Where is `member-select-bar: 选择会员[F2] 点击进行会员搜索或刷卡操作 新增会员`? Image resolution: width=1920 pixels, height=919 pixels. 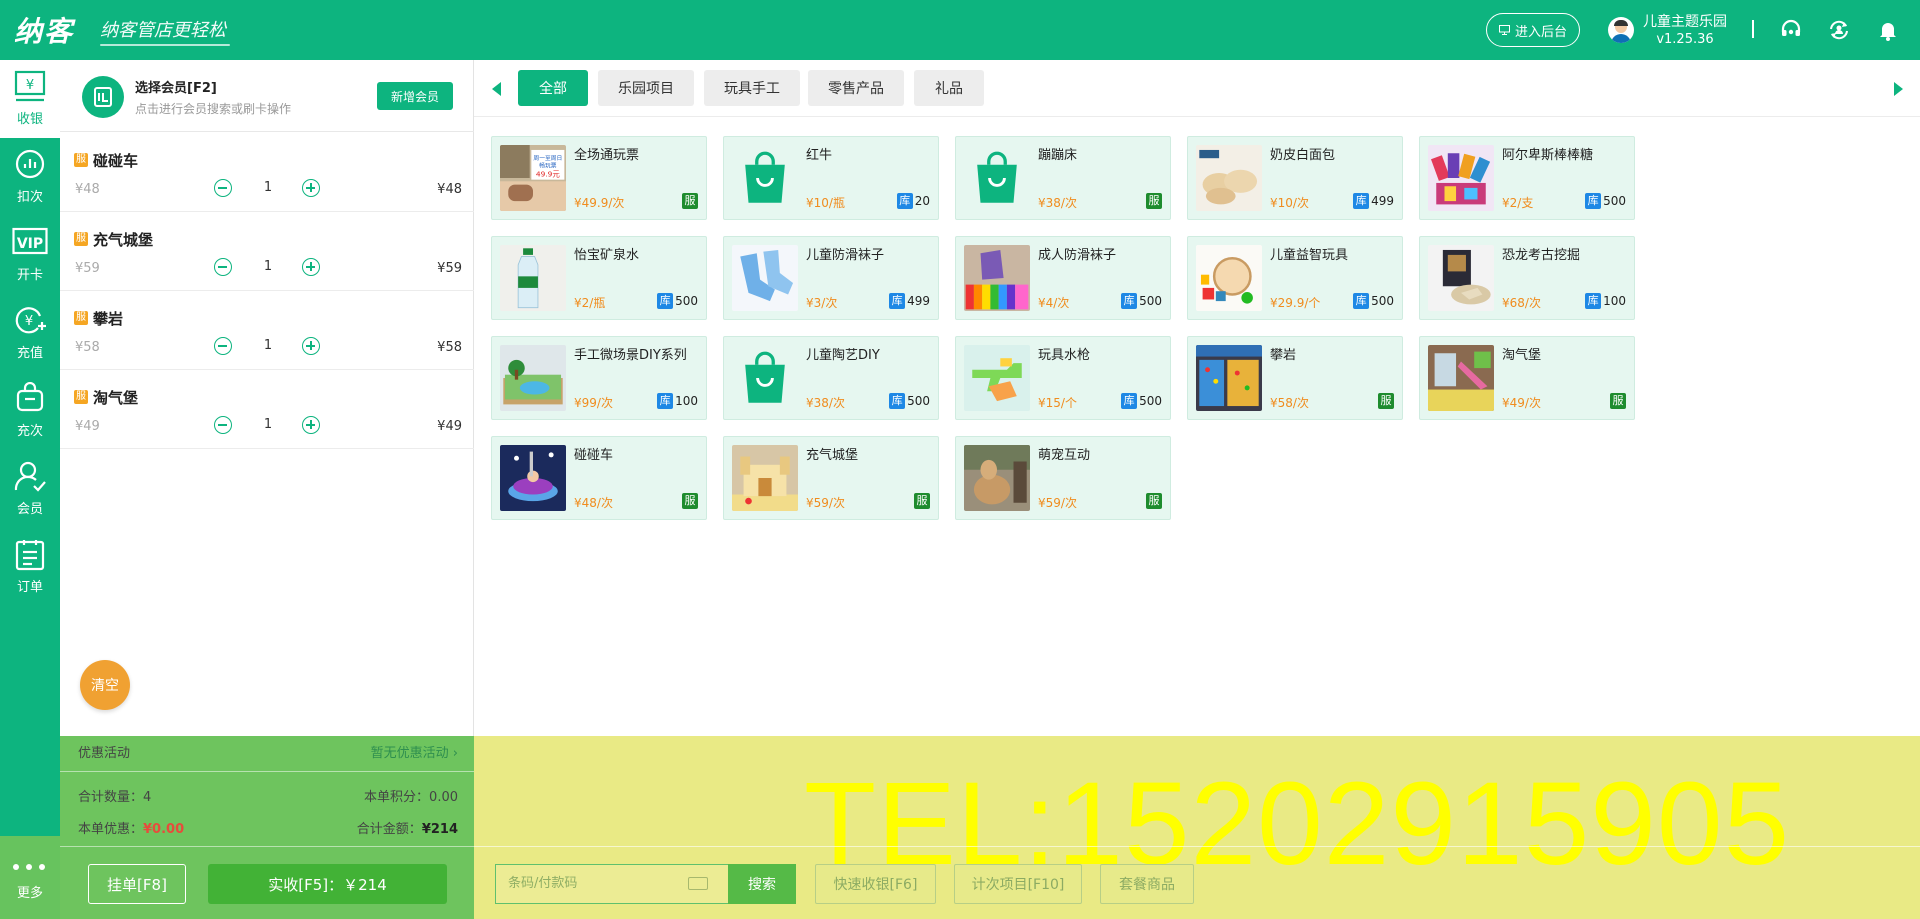
member-select-bar: 选择会员[F2] 点击进行会员搜索或刷卡操作 新增会员 is located at coordinates (267, 96).